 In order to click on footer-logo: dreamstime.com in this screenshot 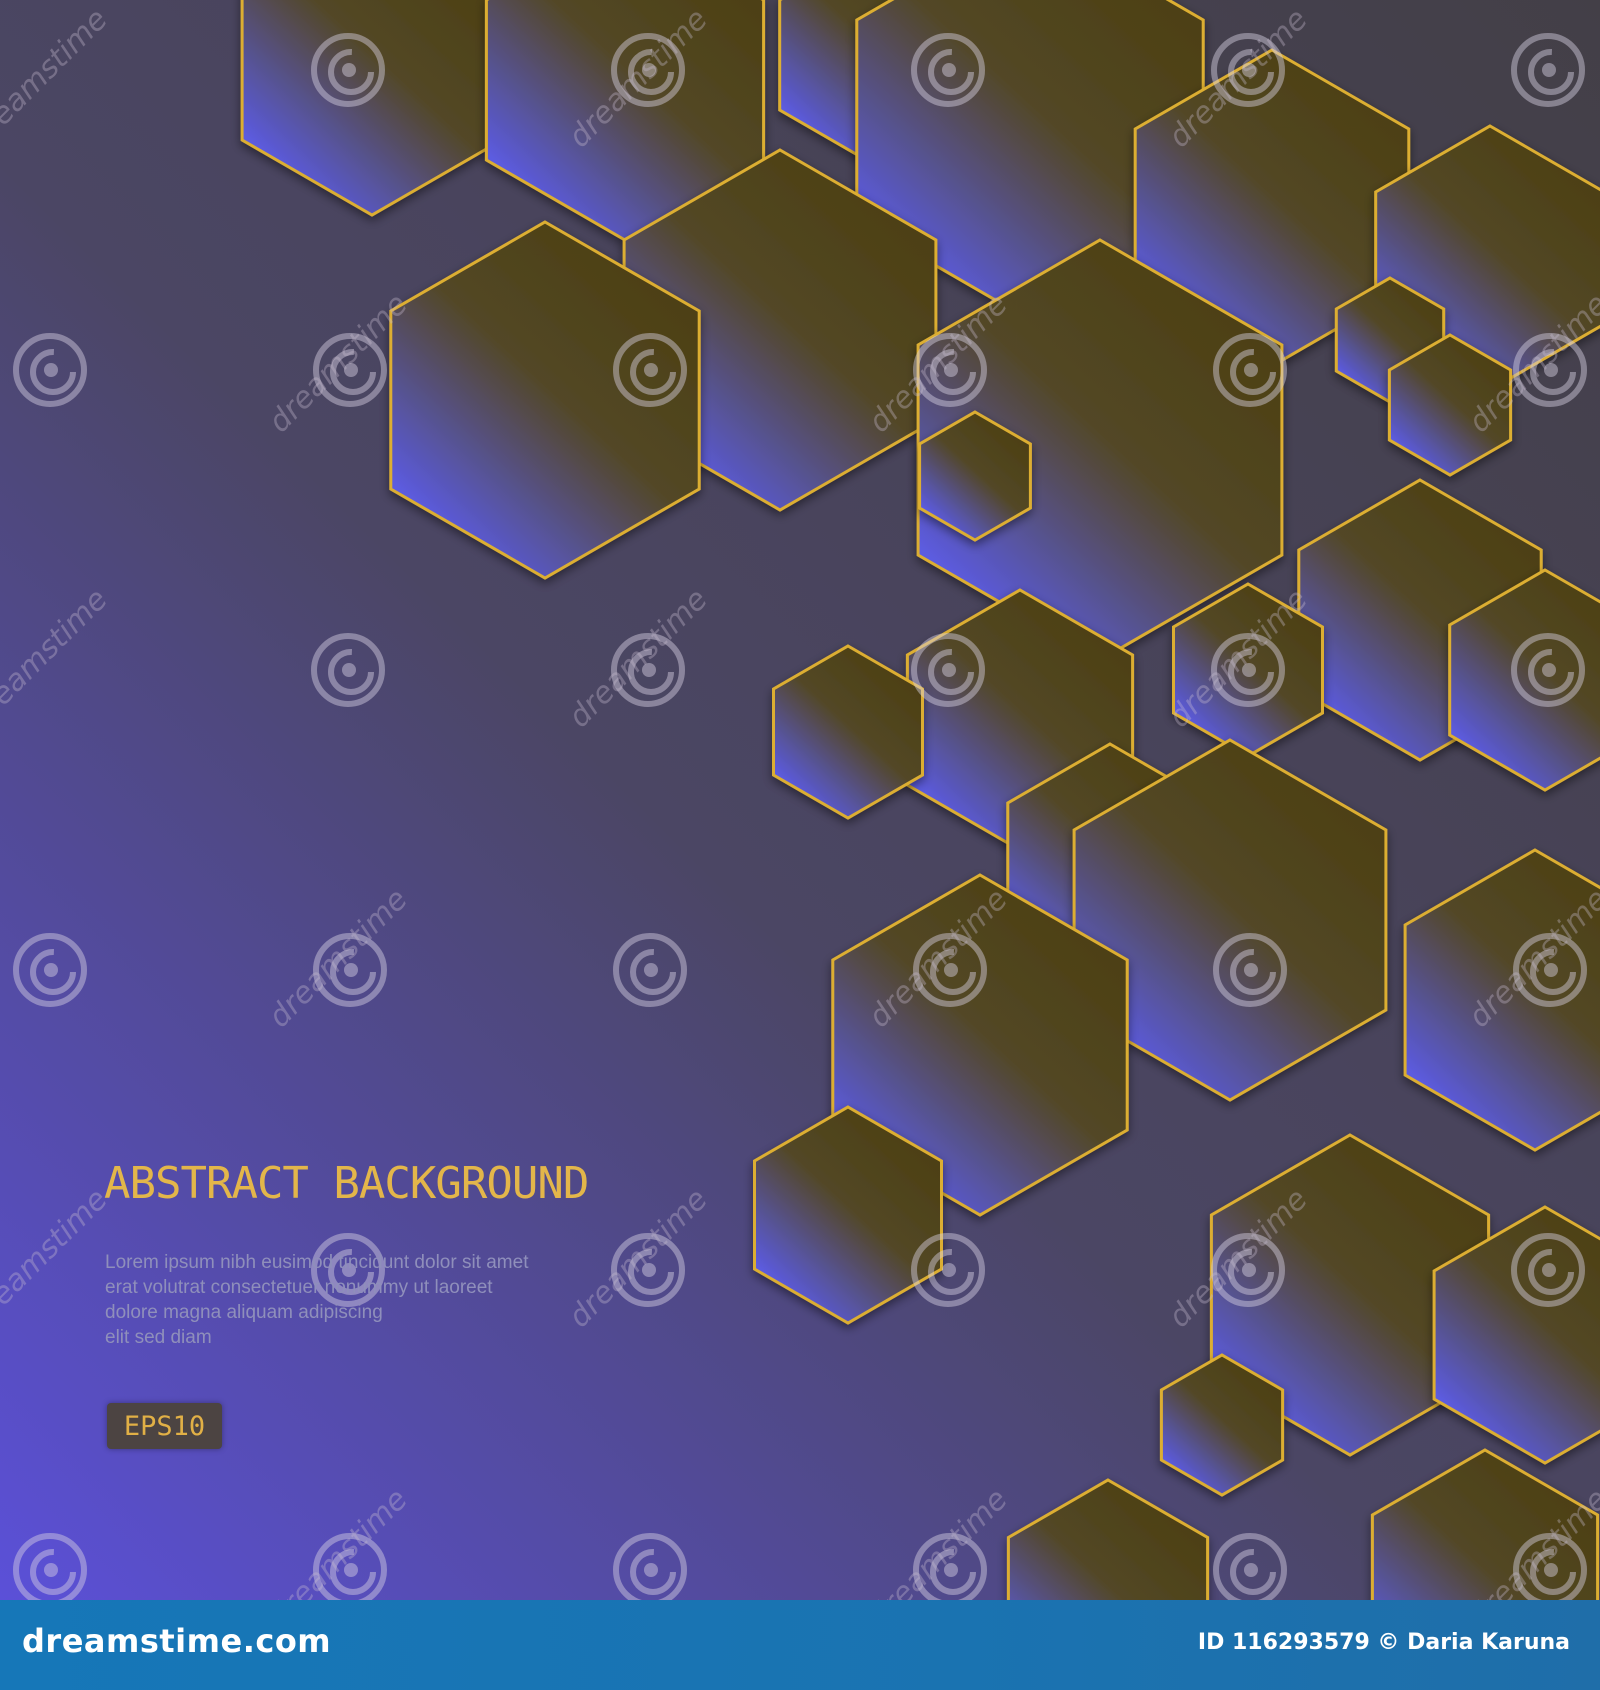, I will do `click(176, 1641)`.